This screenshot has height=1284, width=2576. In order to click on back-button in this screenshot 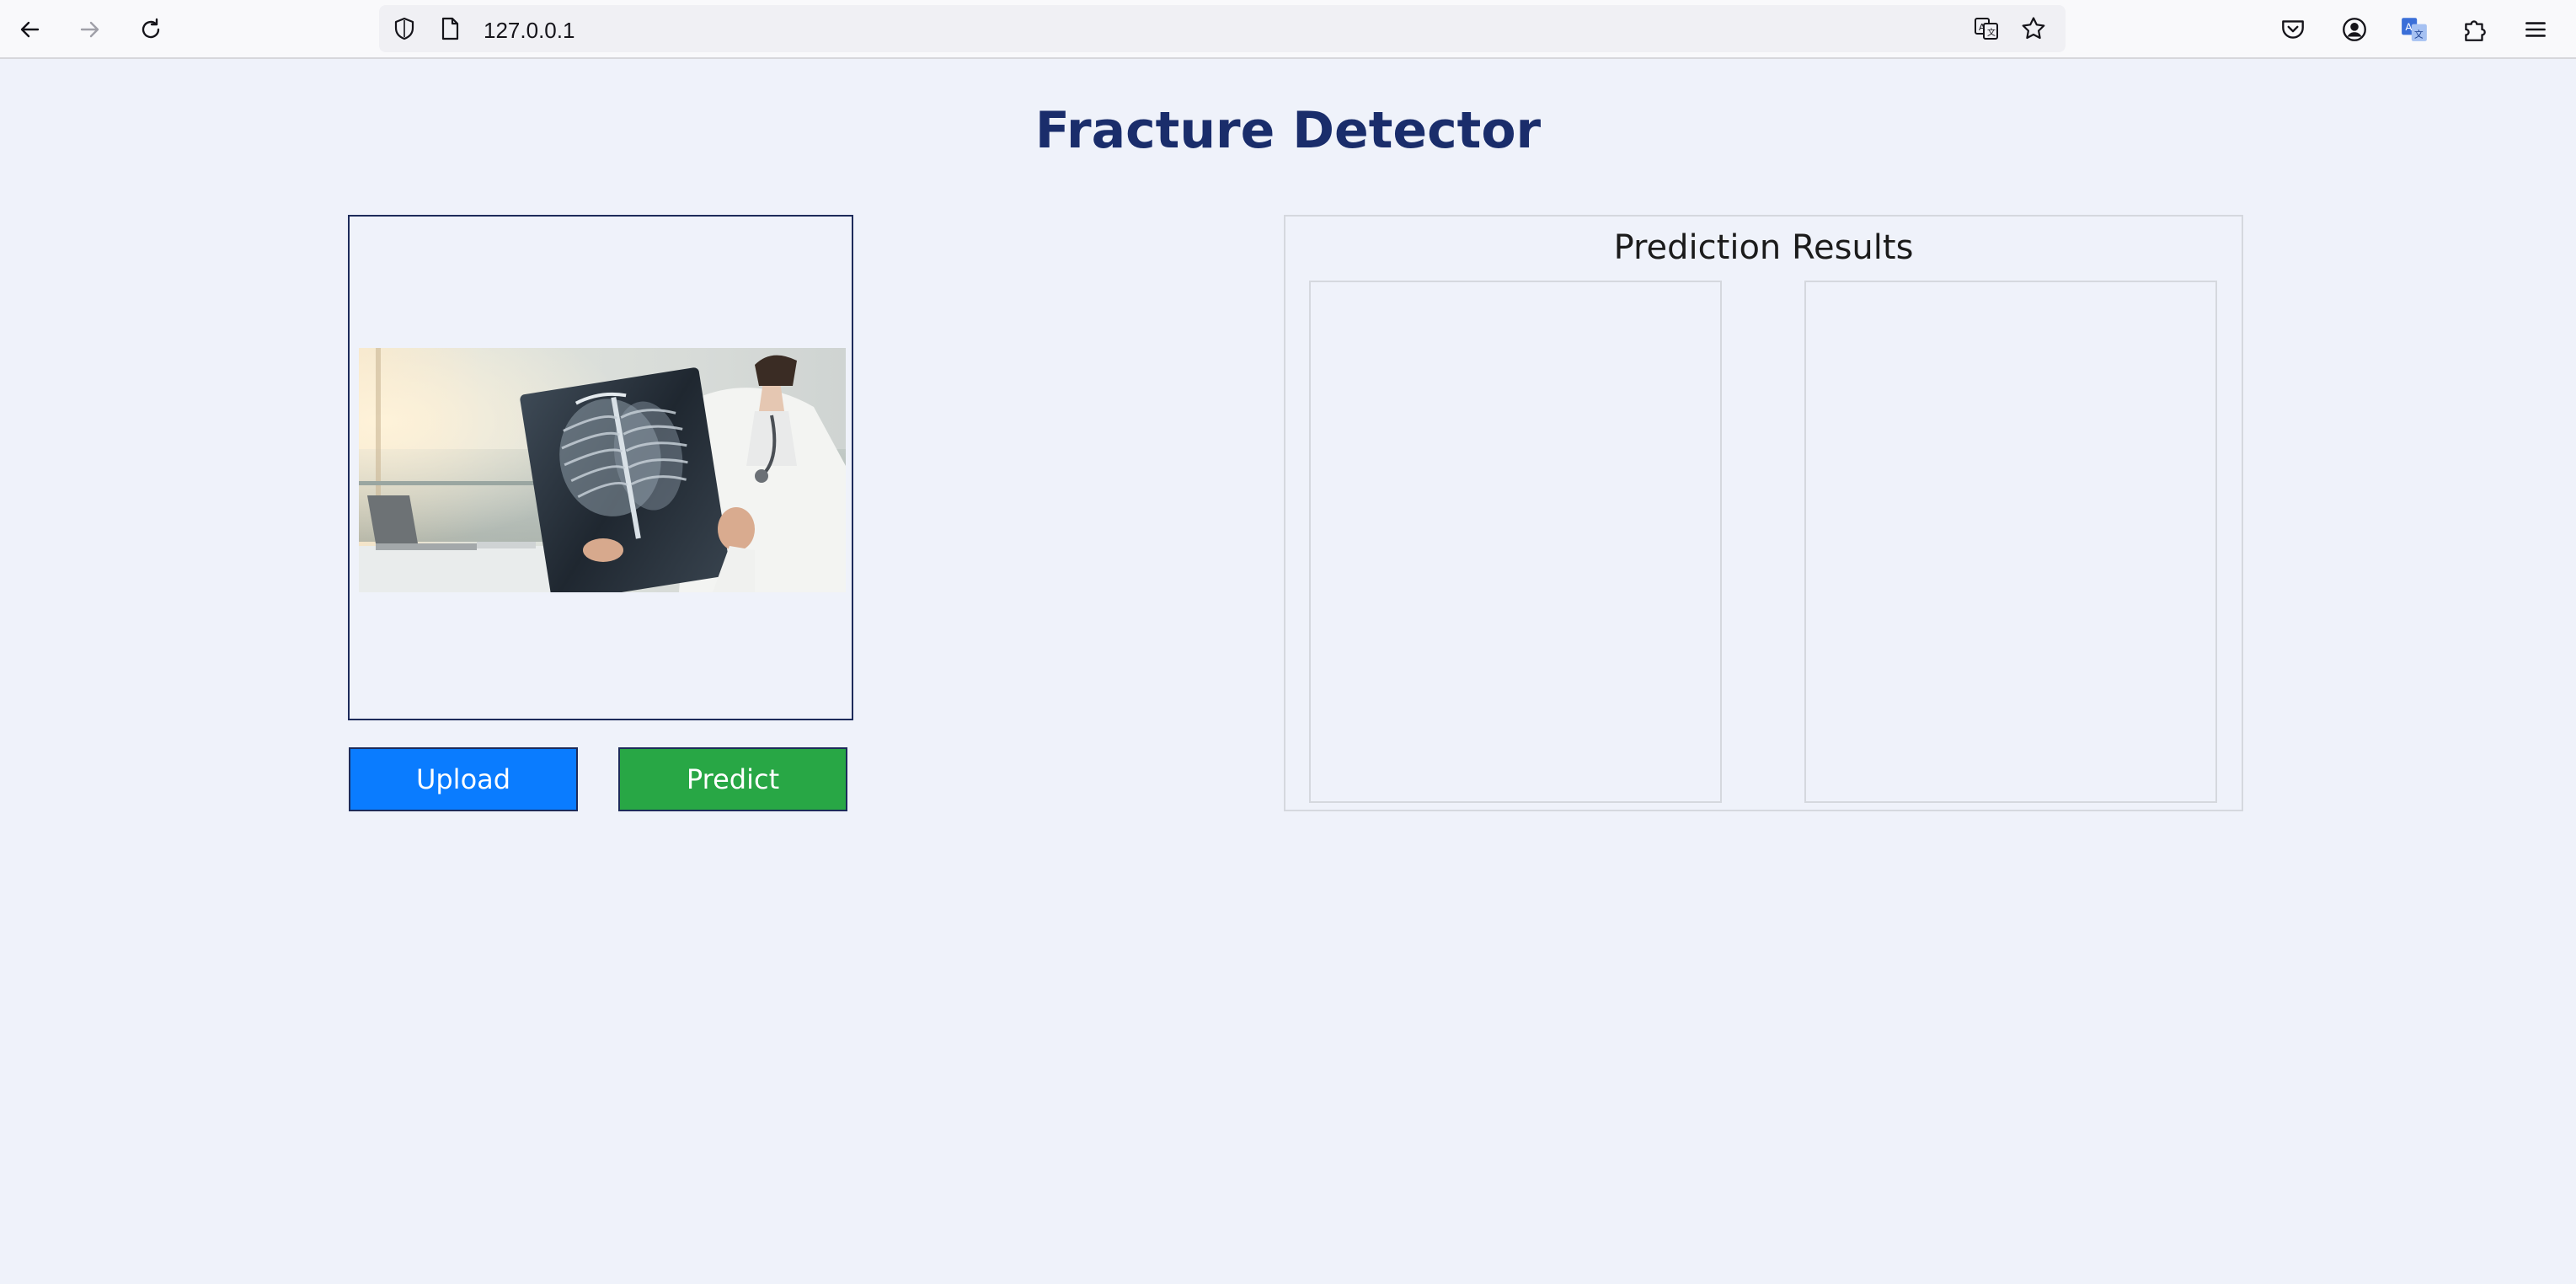, I will do `click(29, 29)`.